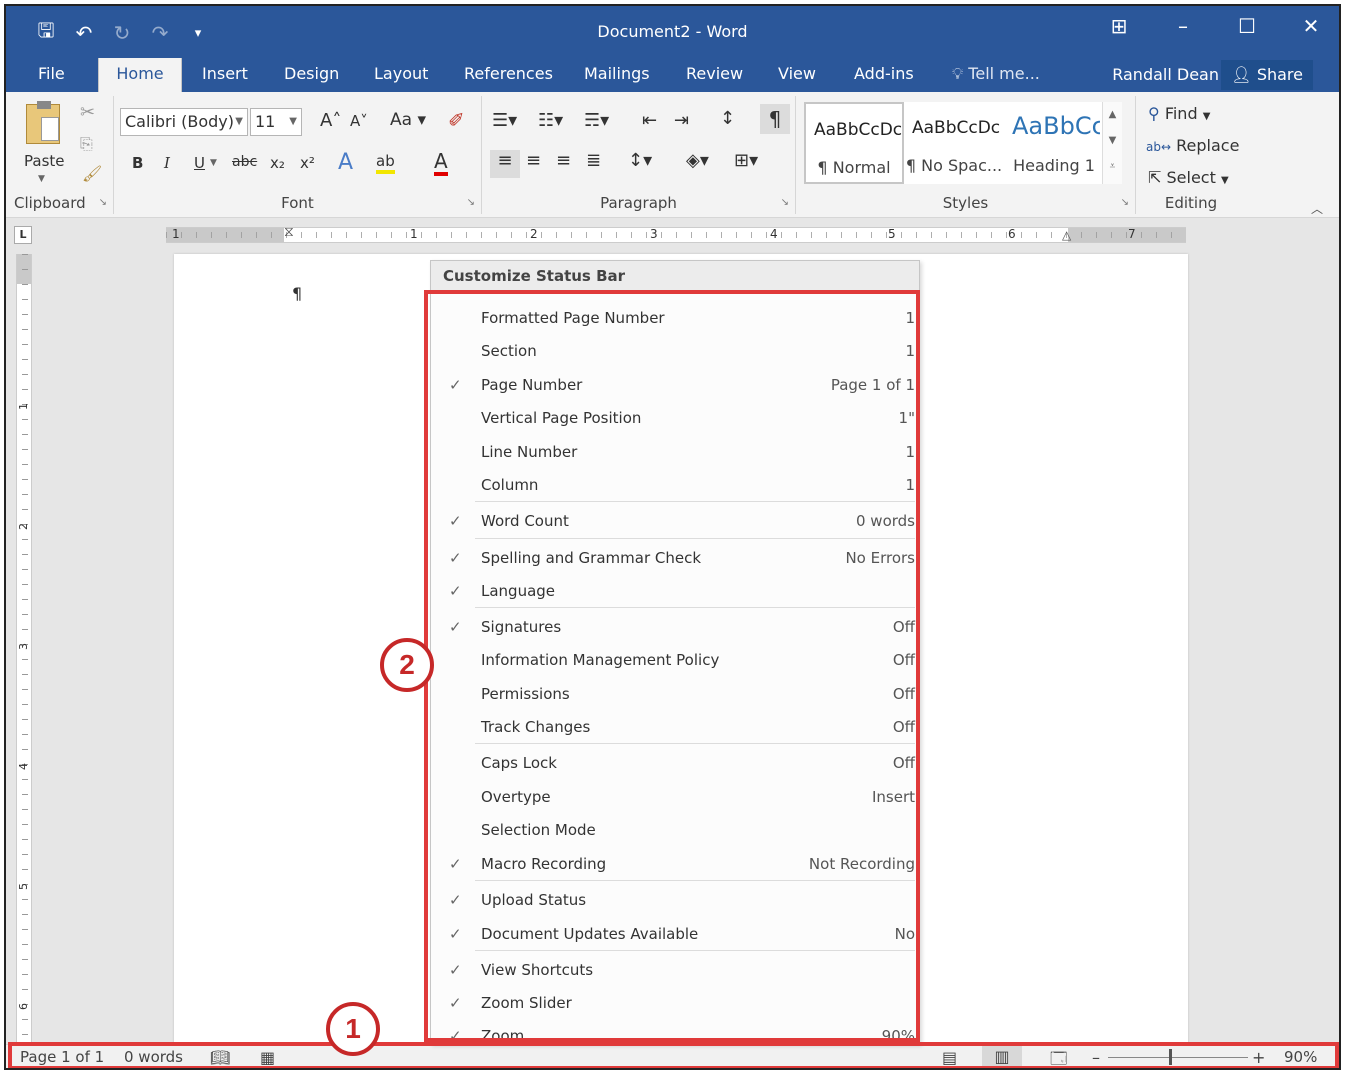 This screenshot has height=1074, width=1345. Describe the element at coordinates (727, 118) in the screenshot. I see `sort-icon: ↕` at that location.